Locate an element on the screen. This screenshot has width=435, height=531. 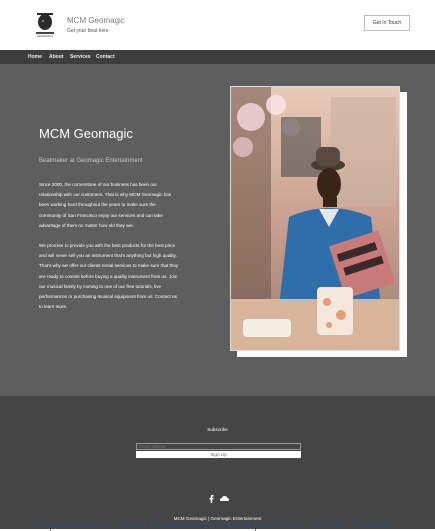
get-in-touch-button: Get In Touch is located at coordinates (387, 23).